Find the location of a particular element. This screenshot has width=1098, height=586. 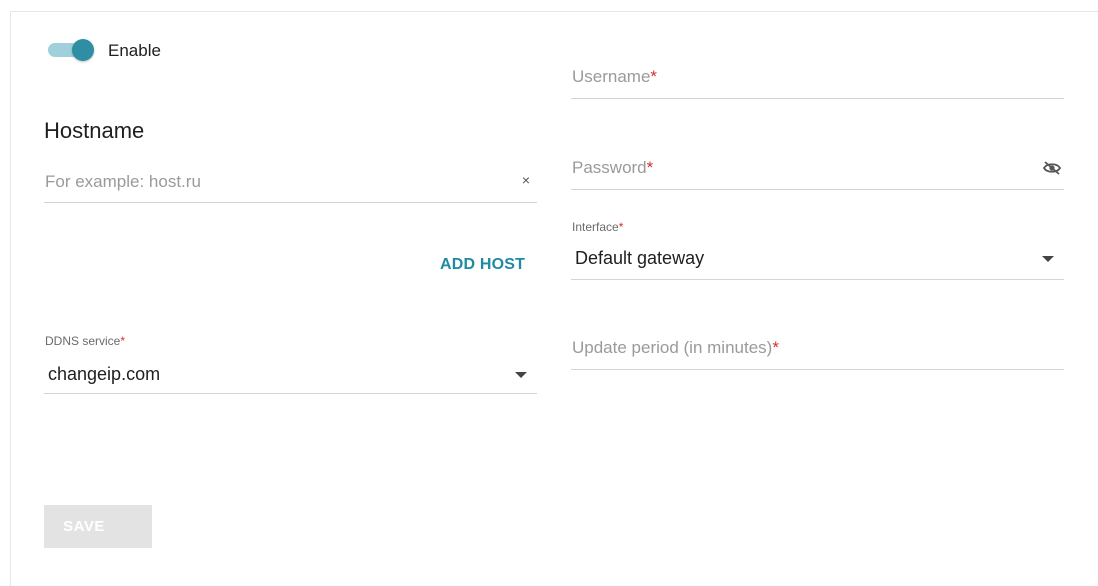

ddns-service-value: changeip.com is located at coordinates (104, 374).